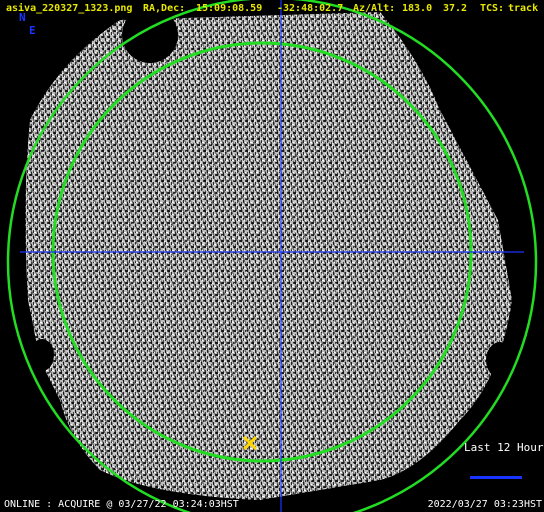 The width and height of the screenshot is (544, 512). Describe the element at coordinates (484, 504) in the screenshot. I see `image-timestamp: 2022/03/27 03:23HST` at that location.